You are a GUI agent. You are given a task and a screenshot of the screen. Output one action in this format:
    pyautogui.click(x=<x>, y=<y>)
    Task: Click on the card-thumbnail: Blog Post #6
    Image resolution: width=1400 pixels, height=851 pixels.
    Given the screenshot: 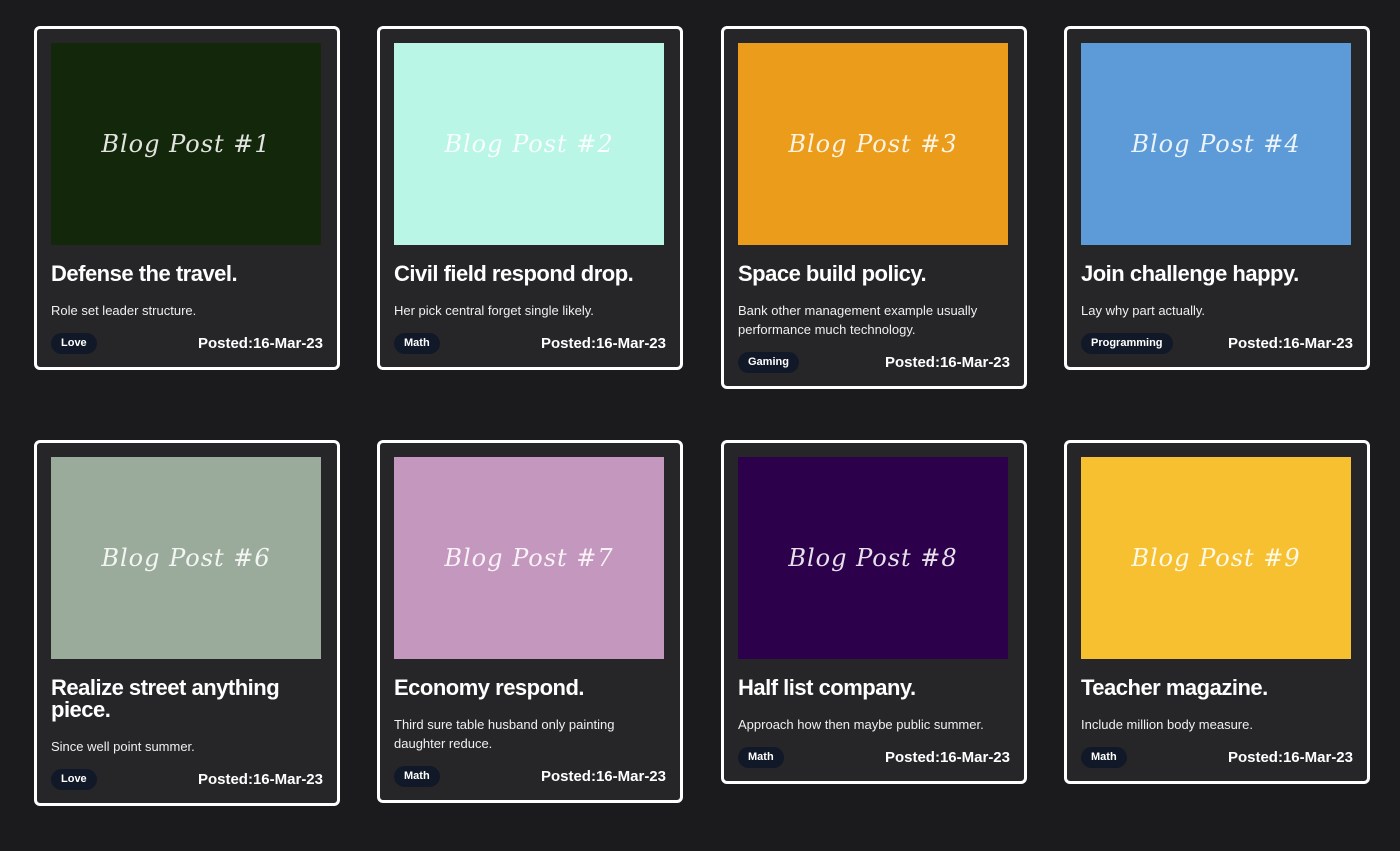 What is the action you would take?
    pyautogui.click(x=186, y=558)
    